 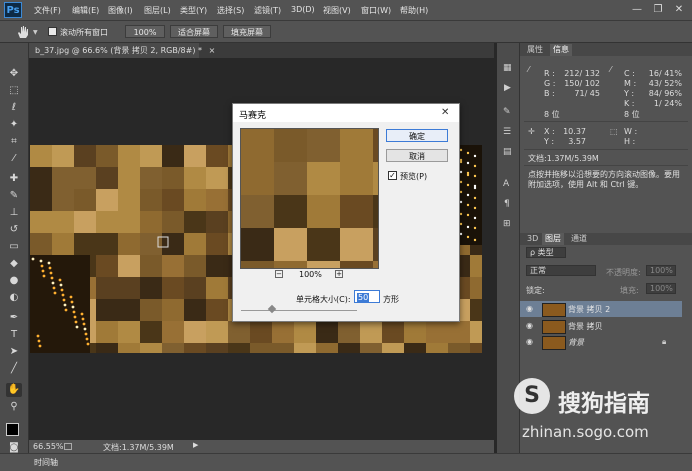 I want to click on document-tab: b_37.jpg @ 66.6% (背景 拷贝 2, RGB/8#) * ×, so click(x=122, y=50).